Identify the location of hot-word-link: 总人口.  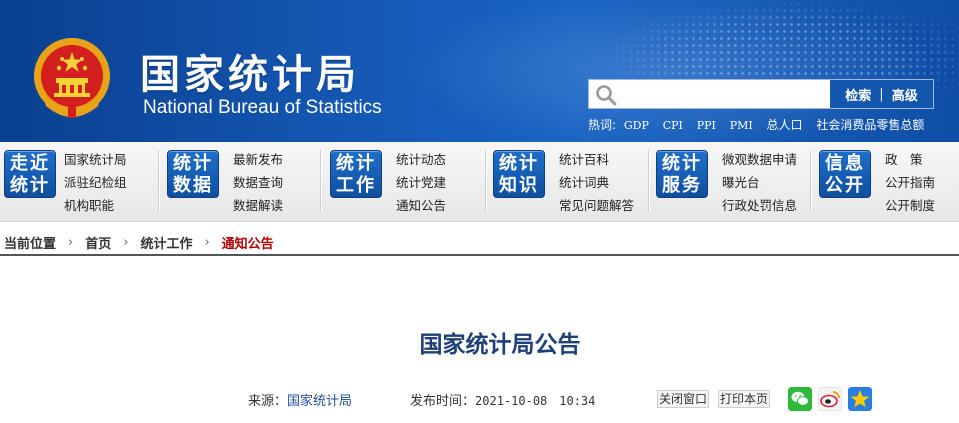
(785, 125).